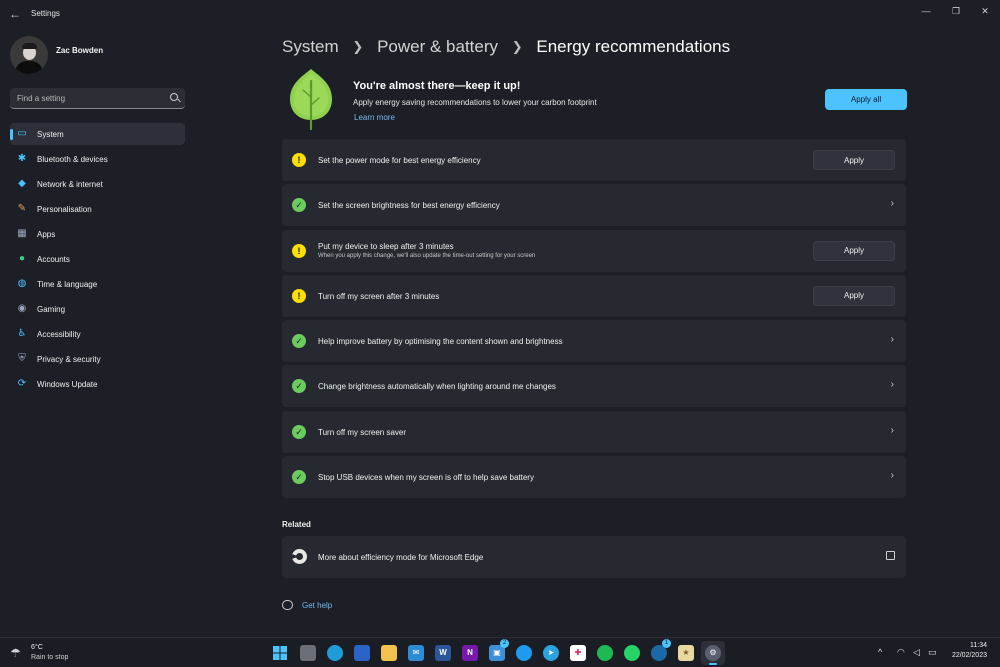 The height and width of the screenshot is (667, 1000). What do you see at coordinates (362, 432) in the screenshot?
I see `recommendation-title: Turn off my screen saver` at bounding box center [362, 432].